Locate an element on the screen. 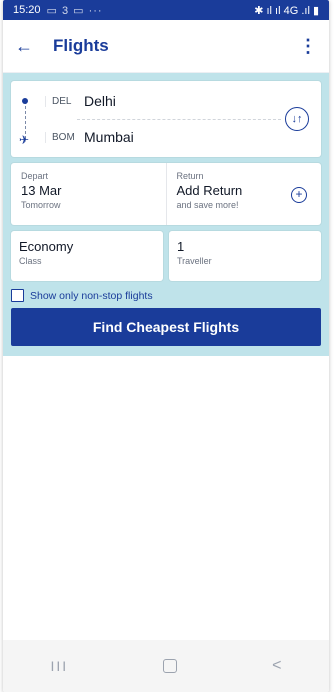  depart-label: Depart is located at coordinates (35, 176).